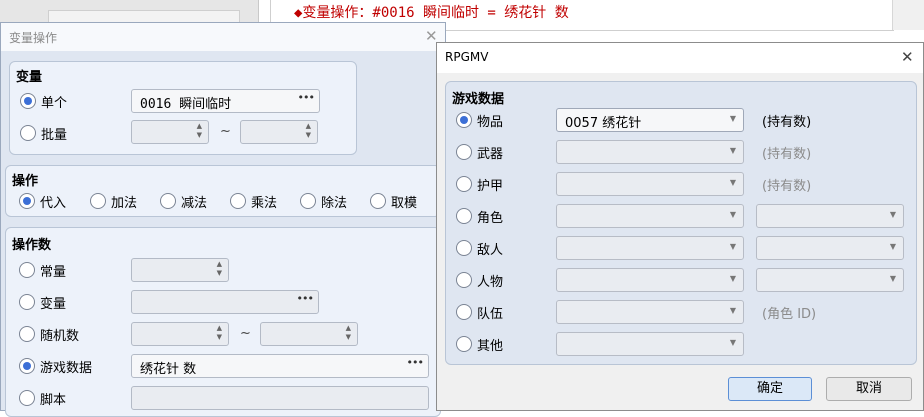  I want to click on operand-variable-picker: •••, so click(225, 302).